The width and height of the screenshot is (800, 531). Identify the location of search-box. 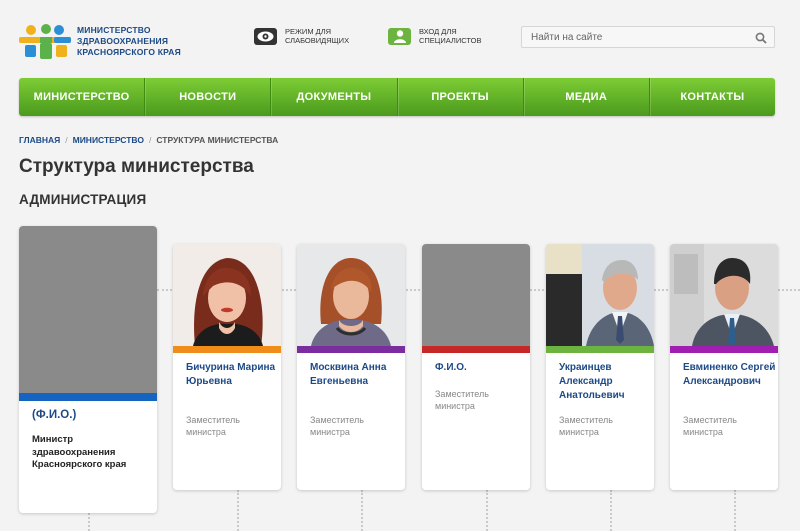
(648, 37).